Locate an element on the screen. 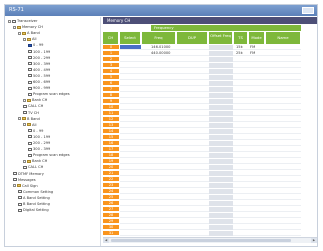 The image size is (323, 251). row-number: 23 is located at coordinates (111, 185).